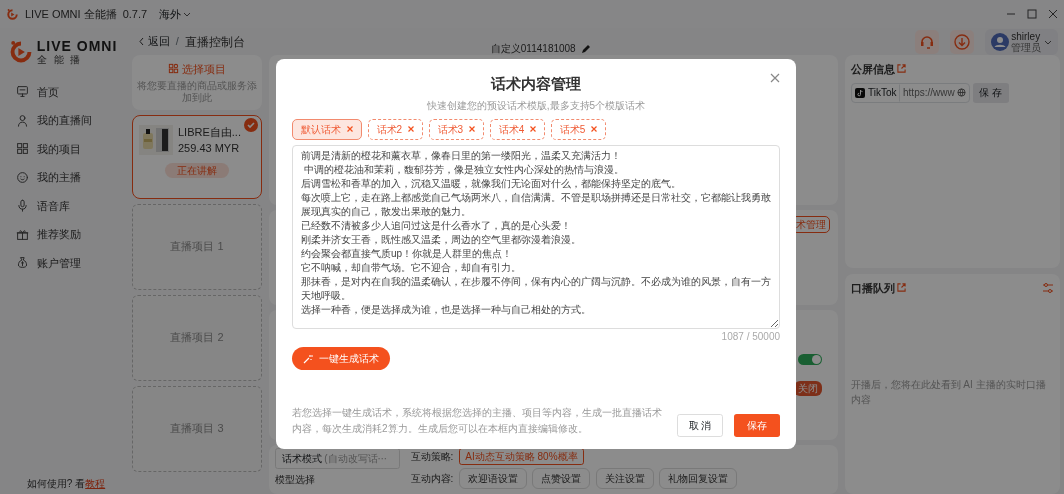 The height and width of the screenshot is (494, 1064). What do you see at coordinates (624, 478) in the screenshot?
I see `content-setting-button: 关注设置` at bounding box center [624, 478].